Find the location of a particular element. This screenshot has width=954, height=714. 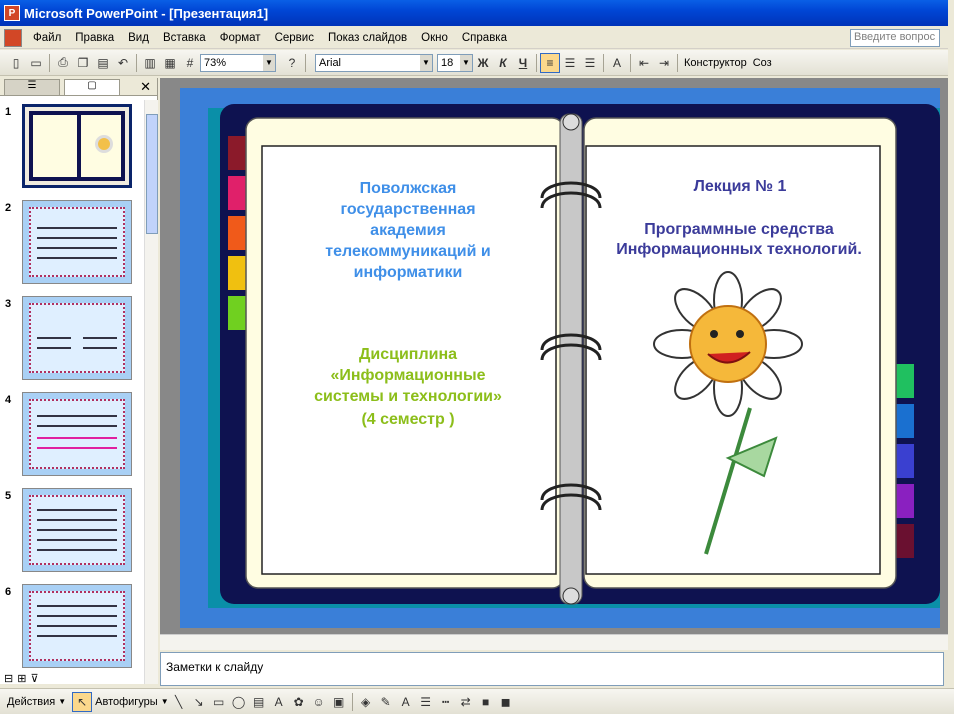

view-buttons: ⊟ ⊞ ⊽ is located at coordinates (79, 679).